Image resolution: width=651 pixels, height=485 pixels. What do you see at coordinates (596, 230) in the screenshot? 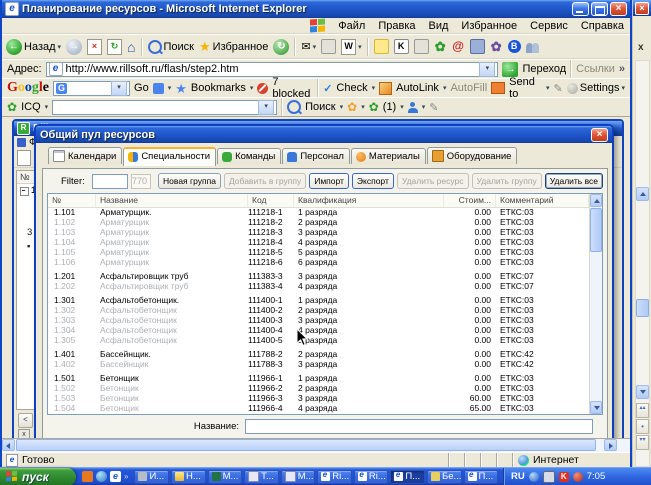
I see `scroll-thumb` at bounding box center [596, 230].